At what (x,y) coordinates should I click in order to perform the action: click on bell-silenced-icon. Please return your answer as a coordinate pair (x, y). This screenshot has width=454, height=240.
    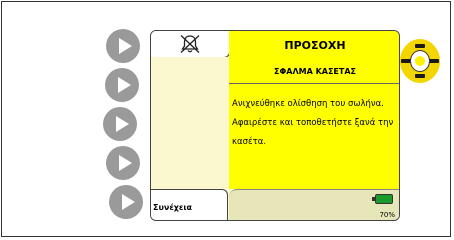
    Looking at the image, I should click on (190, 44).